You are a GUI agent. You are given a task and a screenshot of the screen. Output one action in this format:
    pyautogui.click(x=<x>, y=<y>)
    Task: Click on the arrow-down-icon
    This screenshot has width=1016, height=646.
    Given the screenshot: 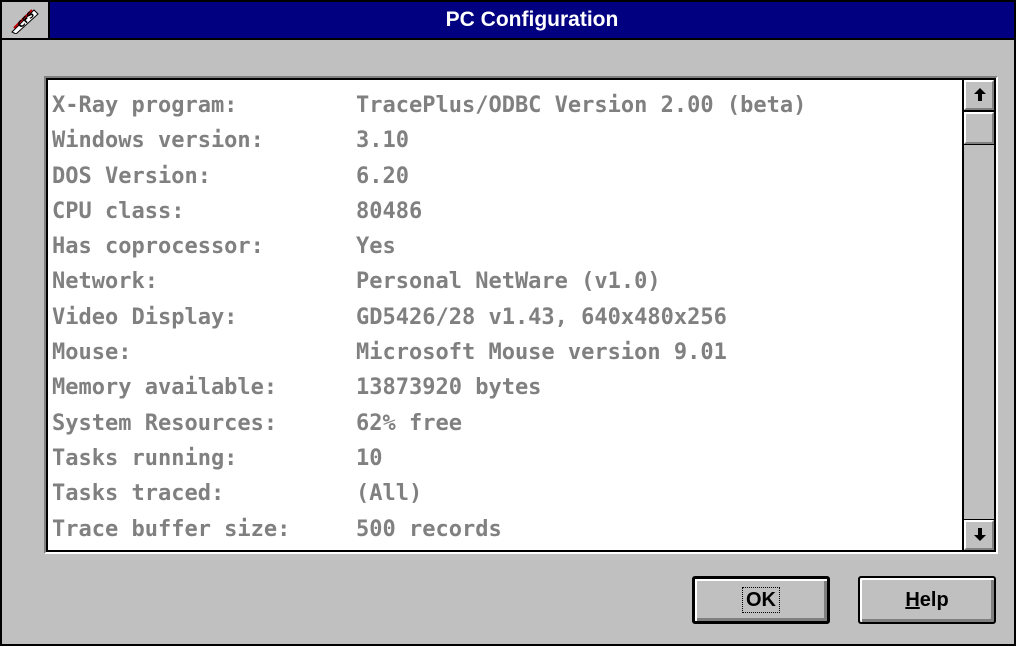 What is the action you would take?
    pyautogui.click(x=980, y=534)
    